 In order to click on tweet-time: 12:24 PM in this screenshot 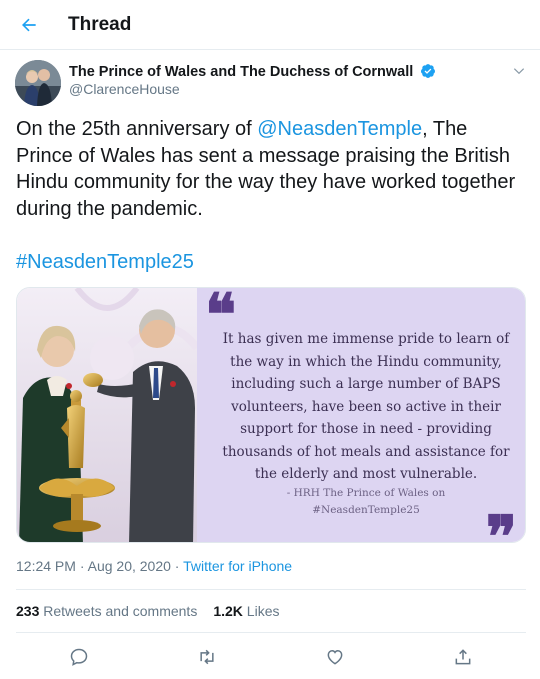, I will do `click(46, 566)`.